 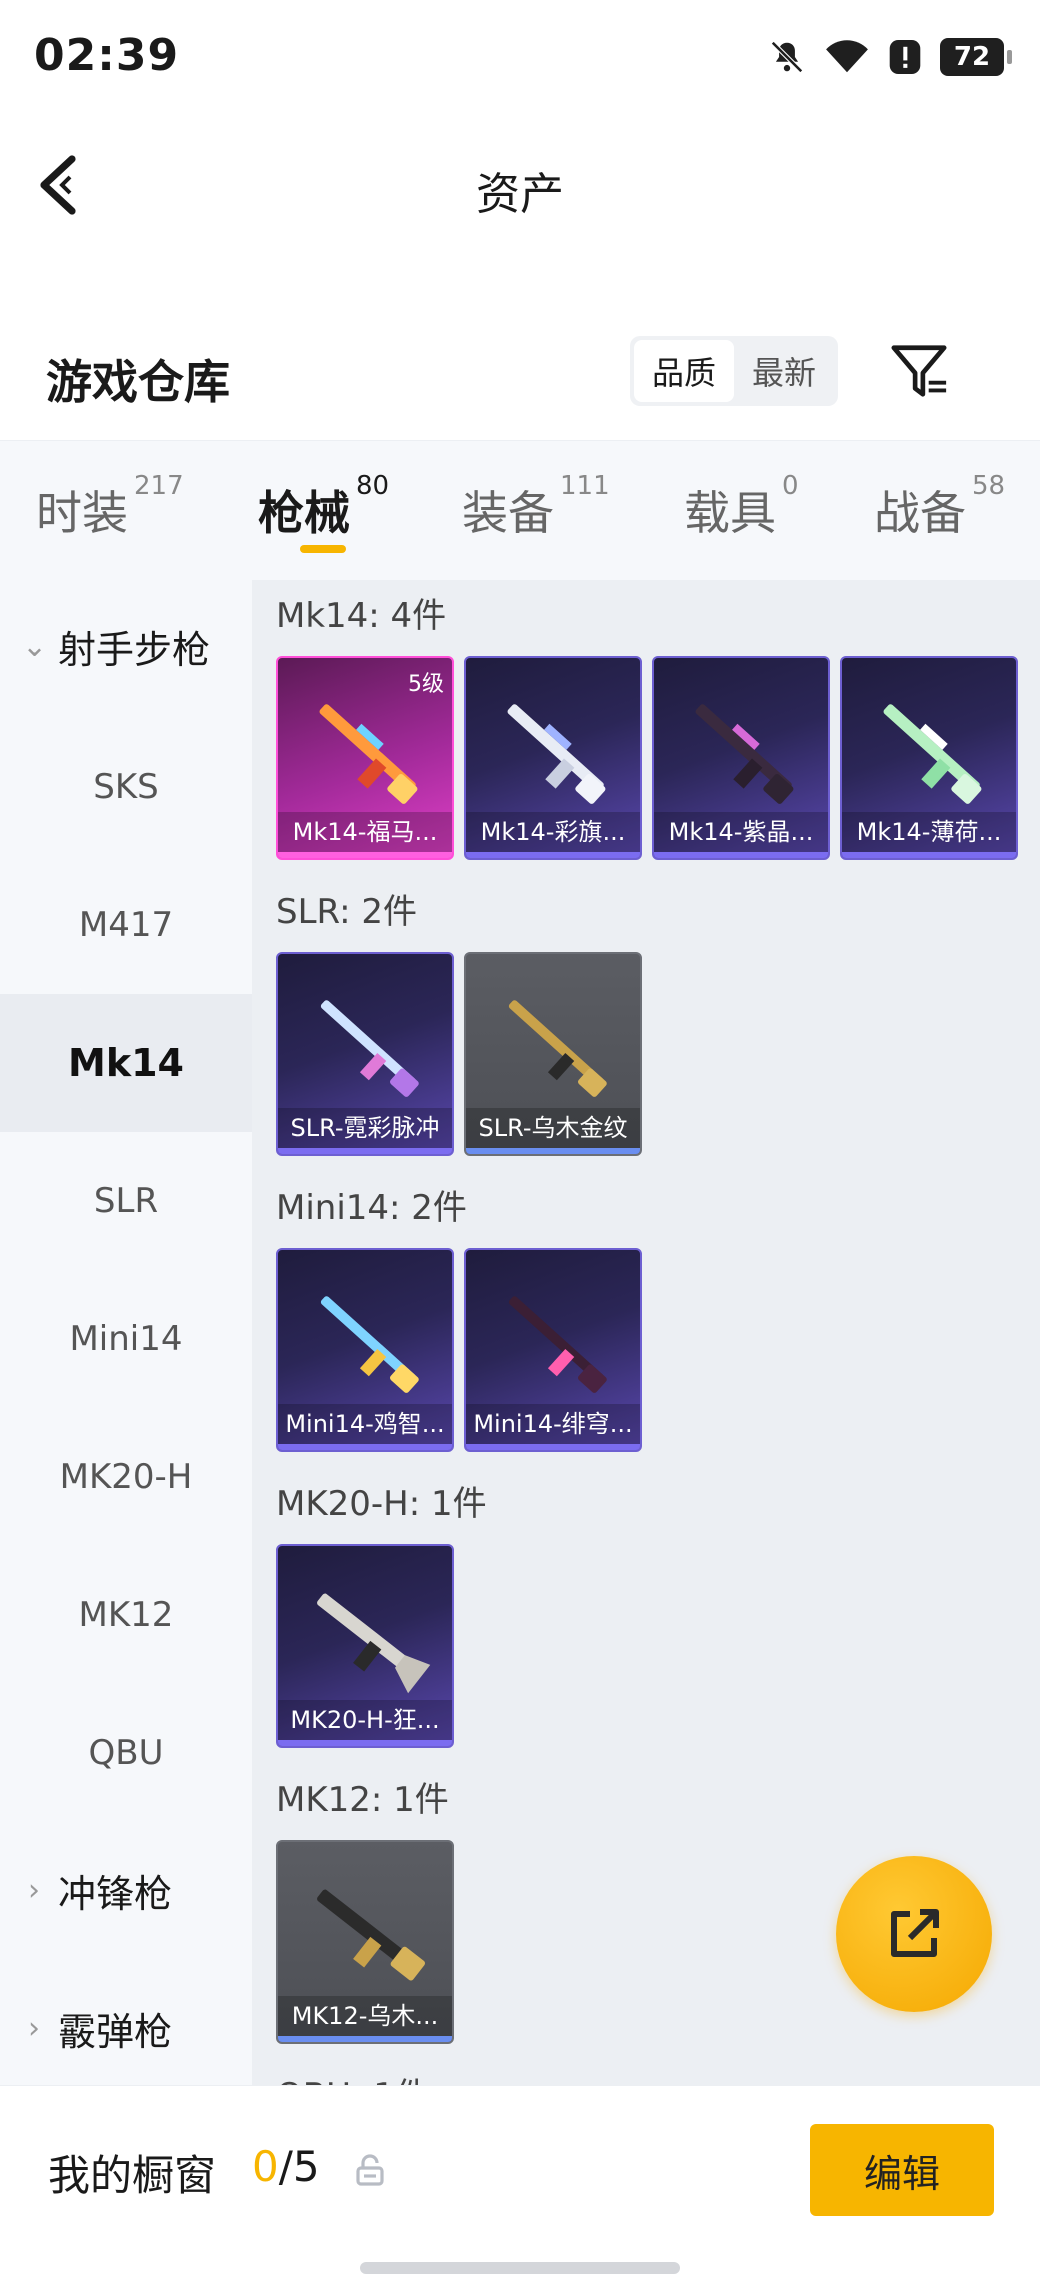 I want to click on share-button, so click(x=914, y=1934).